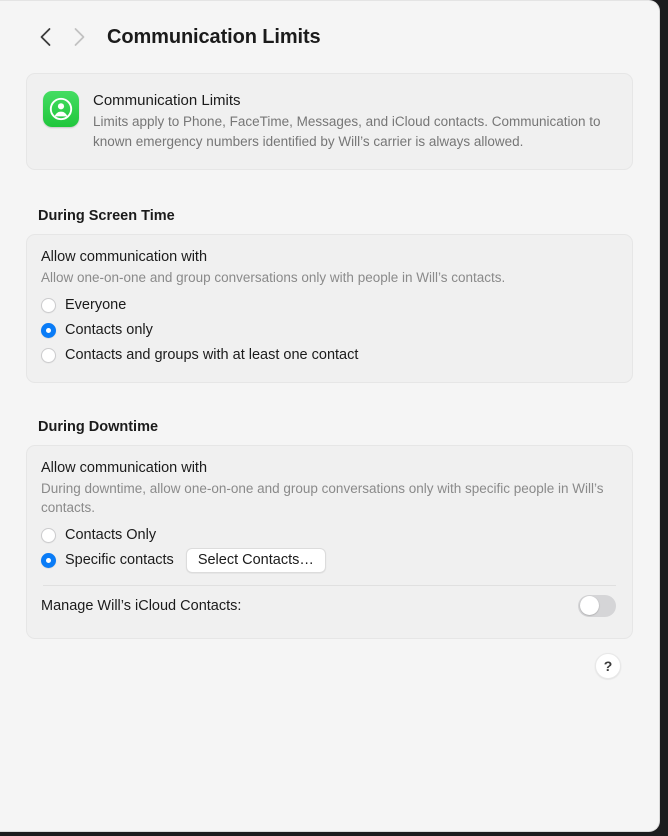  I want to click on chevron-left-icon, so click(45, 37).